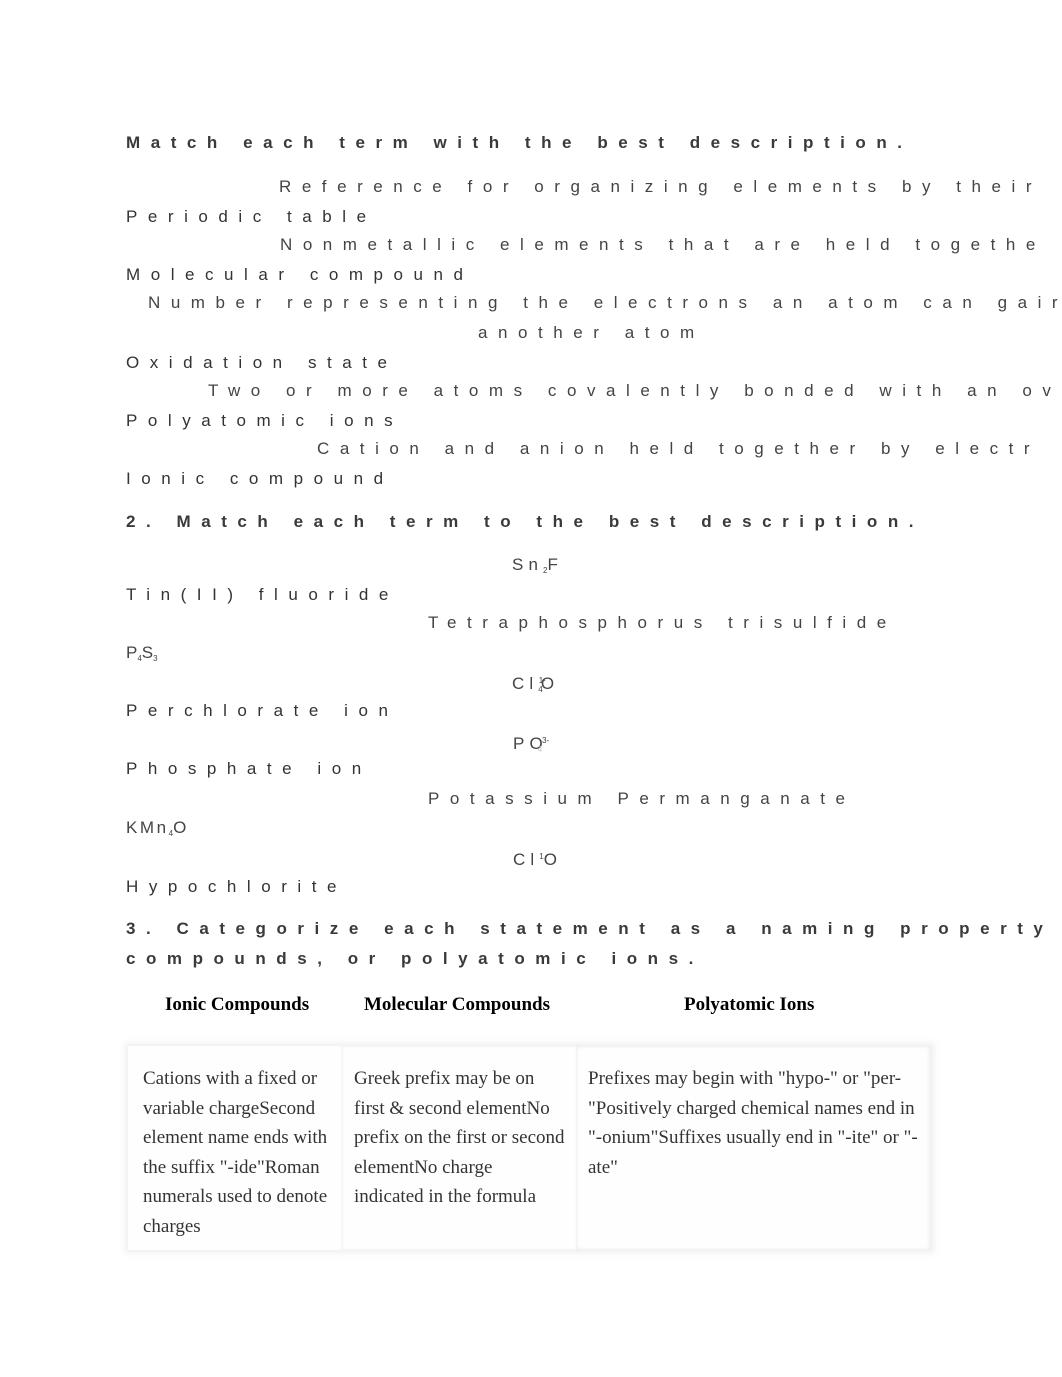 This screenshot has height=1377, width=1062. What do you see at coordinates (260, 478) in the screenshot?
I see `term-label: Ionic compound` at bounding box center [260, 478].